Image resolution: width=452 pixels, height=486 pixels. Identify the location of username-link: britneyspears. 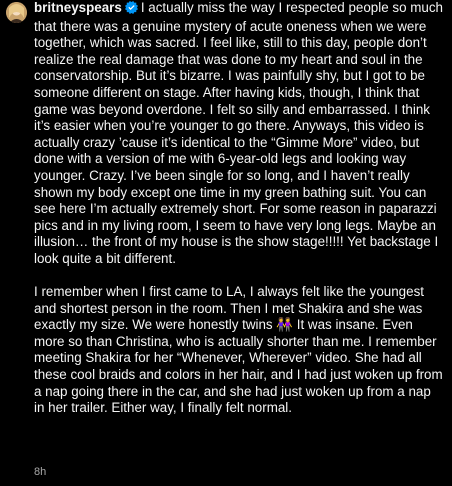
(78, 7).